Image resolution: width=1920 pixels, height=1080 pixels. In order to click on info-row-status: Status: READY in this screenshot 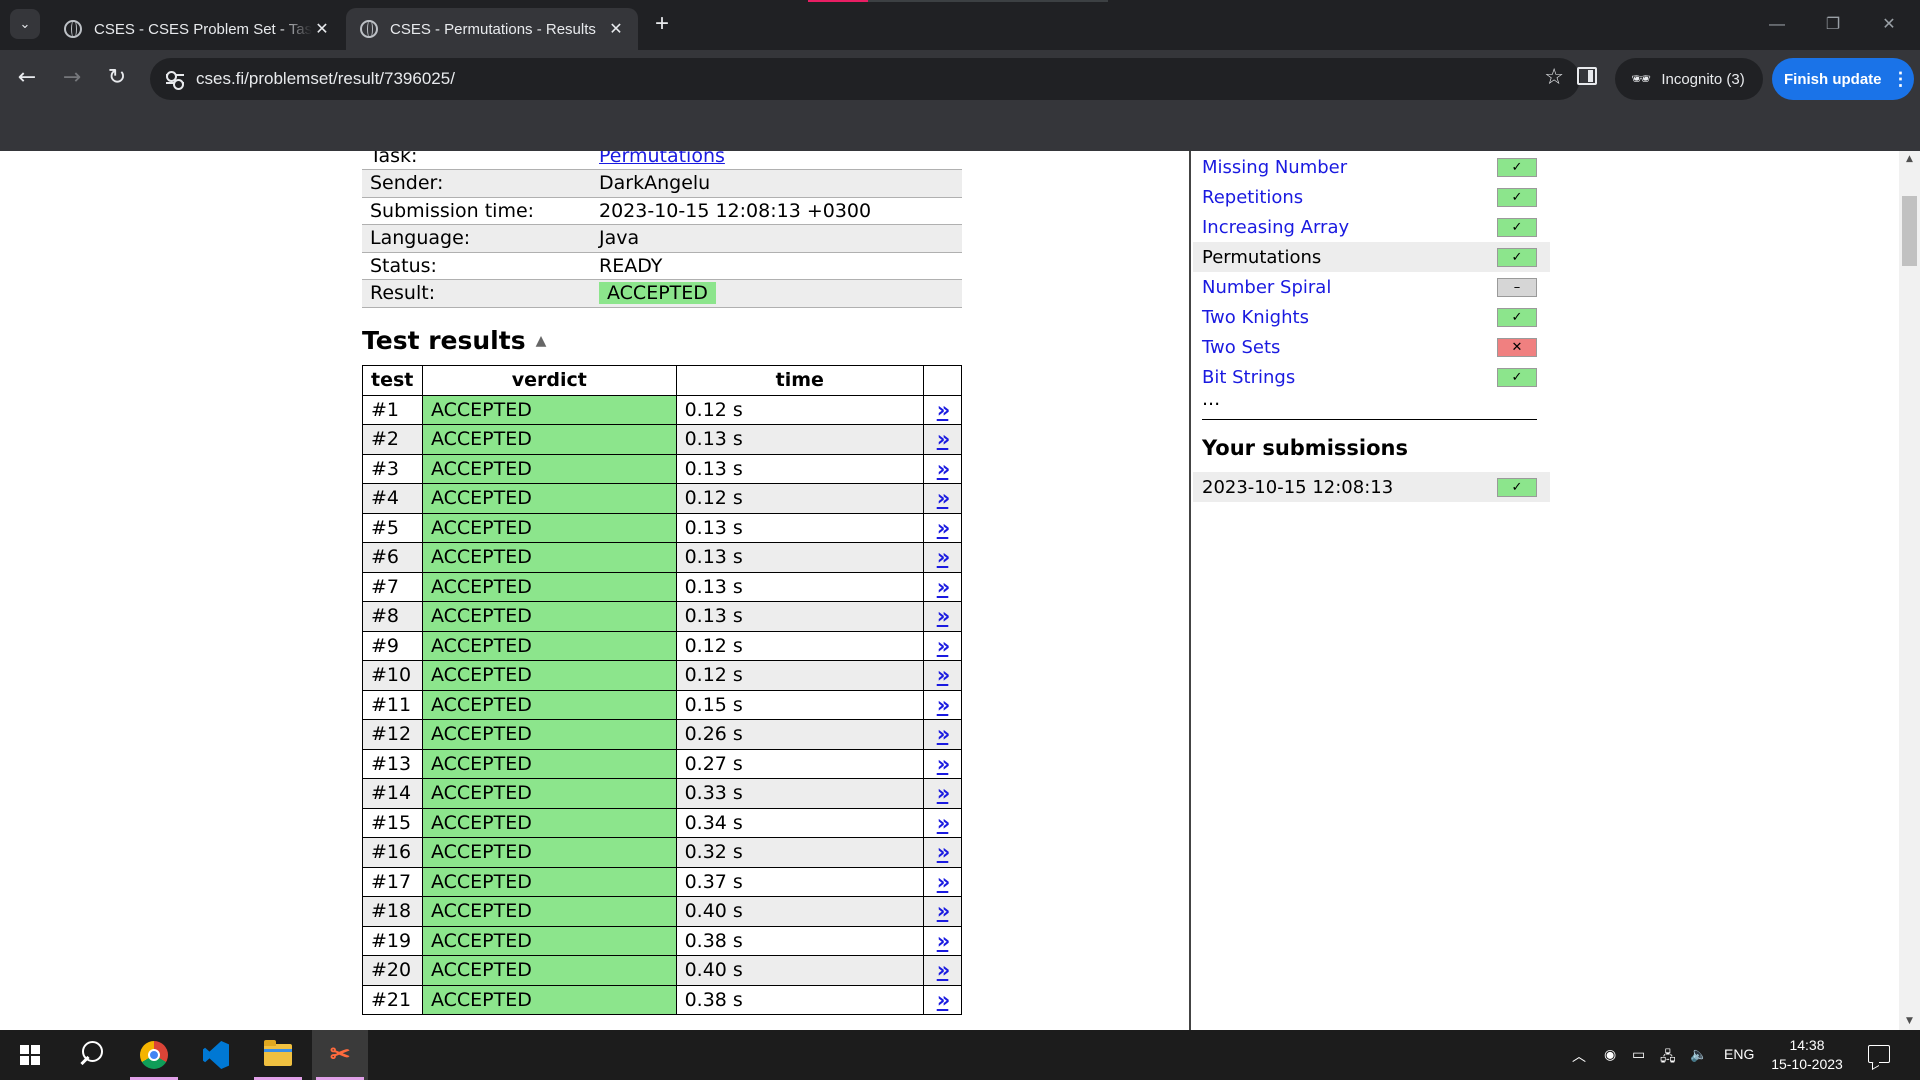, I will do `click(662, 266)`.